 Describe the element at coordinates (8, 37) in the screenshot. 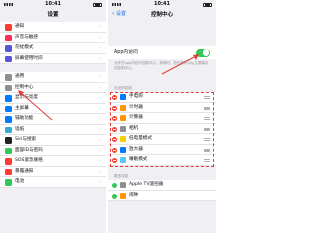

I see `sound-icon` at that location.